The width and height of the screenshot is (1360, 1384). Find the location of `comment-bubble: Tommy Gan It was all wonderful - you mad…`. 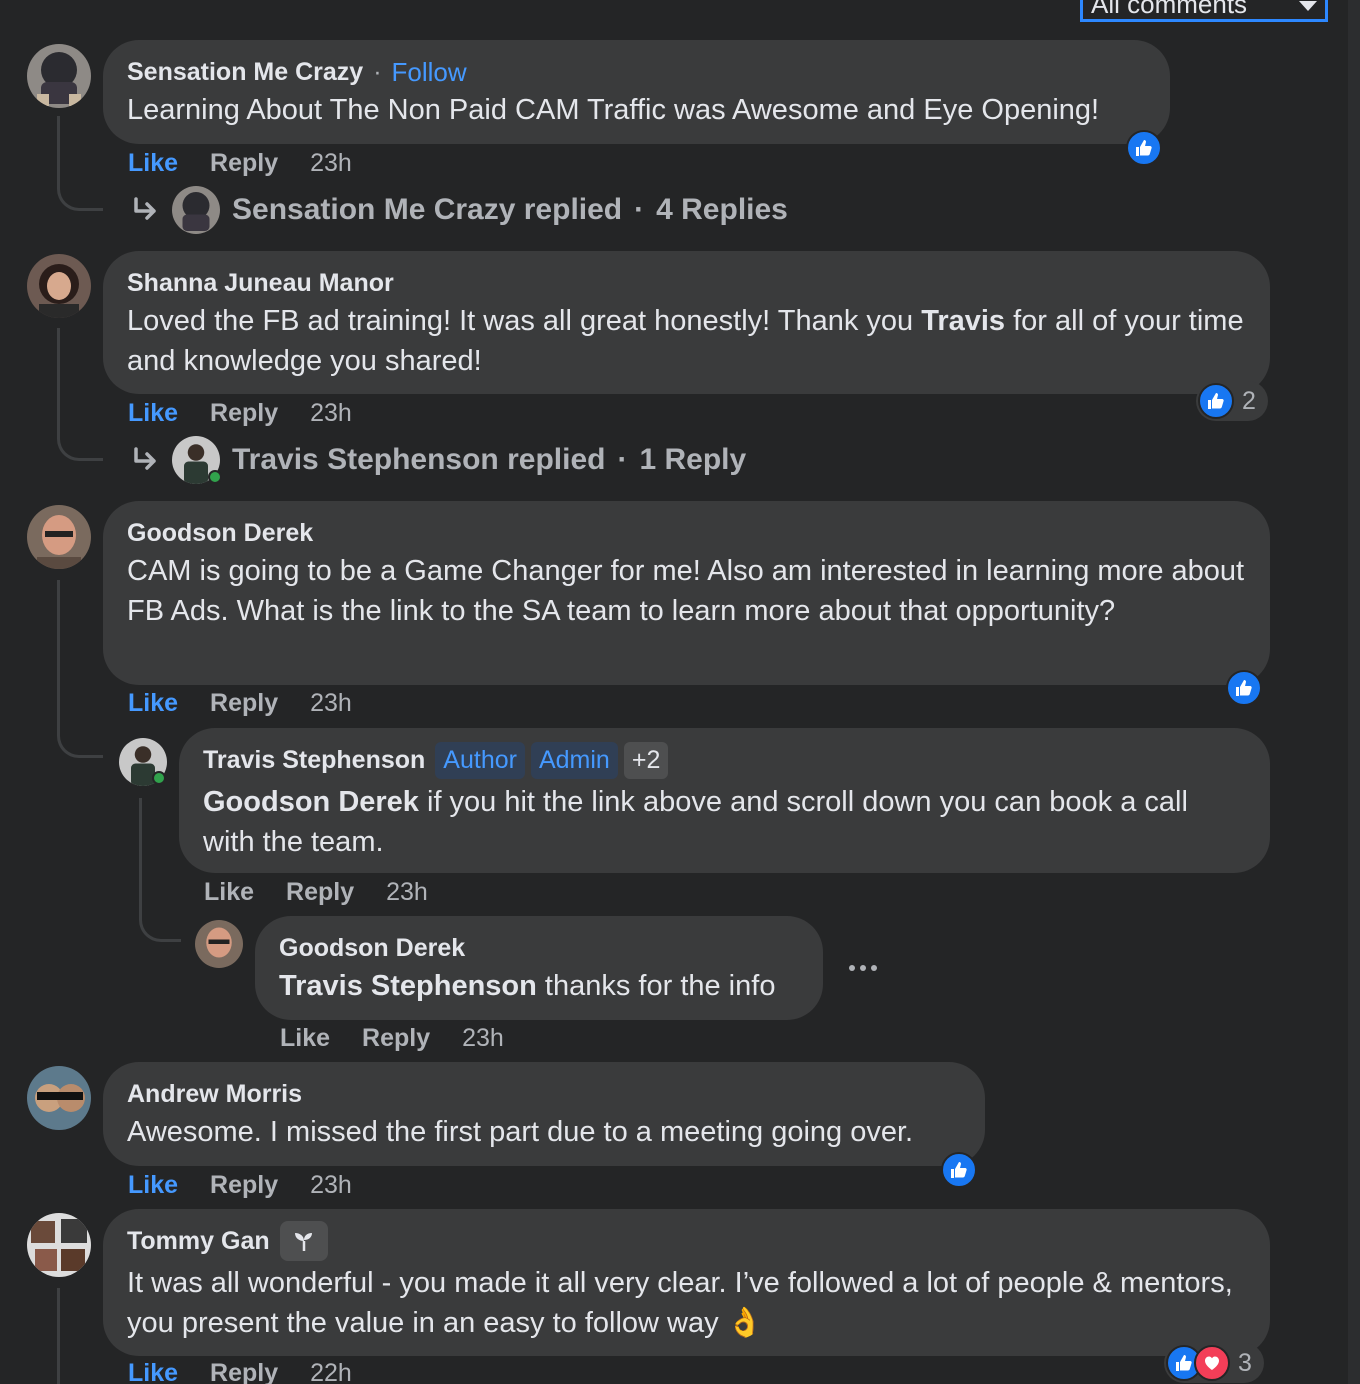

comment-bubble: Tommy Gan It was all wonderful - you mad… is located at coordinates (686, 1282).